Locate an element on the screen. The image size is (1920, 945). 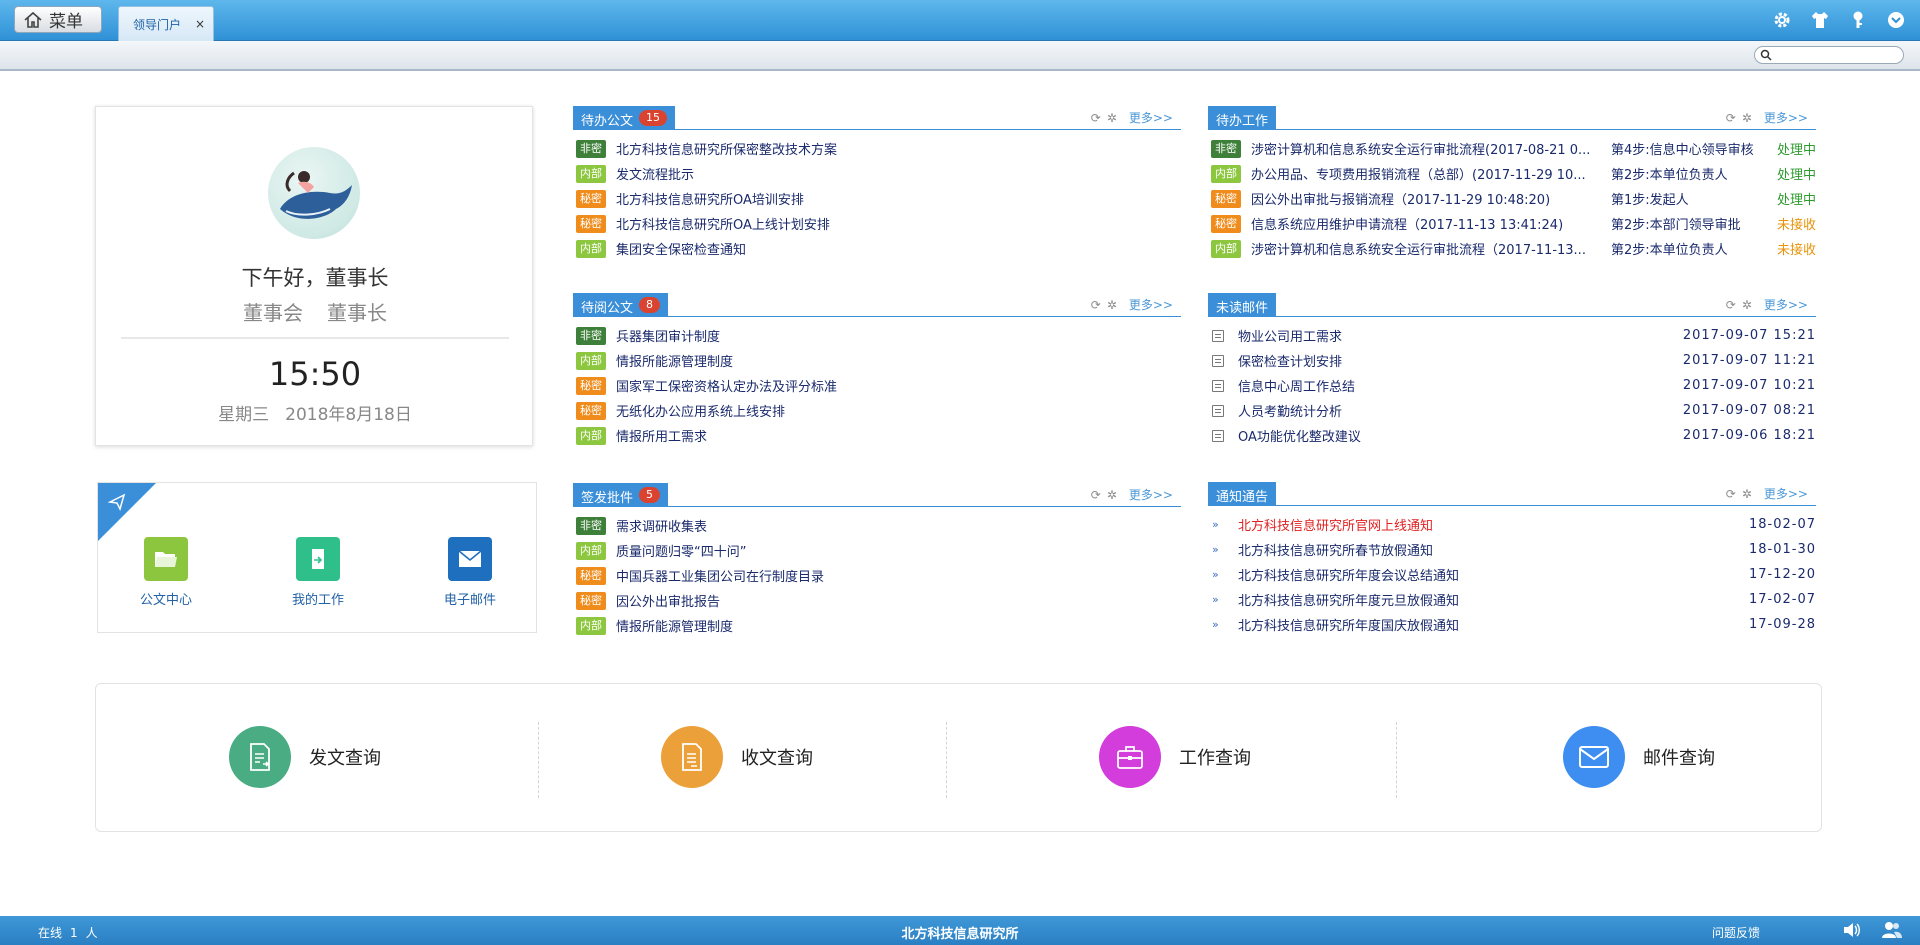
panel-title: 待阅公文 8 is located at coordinates (621, 305).